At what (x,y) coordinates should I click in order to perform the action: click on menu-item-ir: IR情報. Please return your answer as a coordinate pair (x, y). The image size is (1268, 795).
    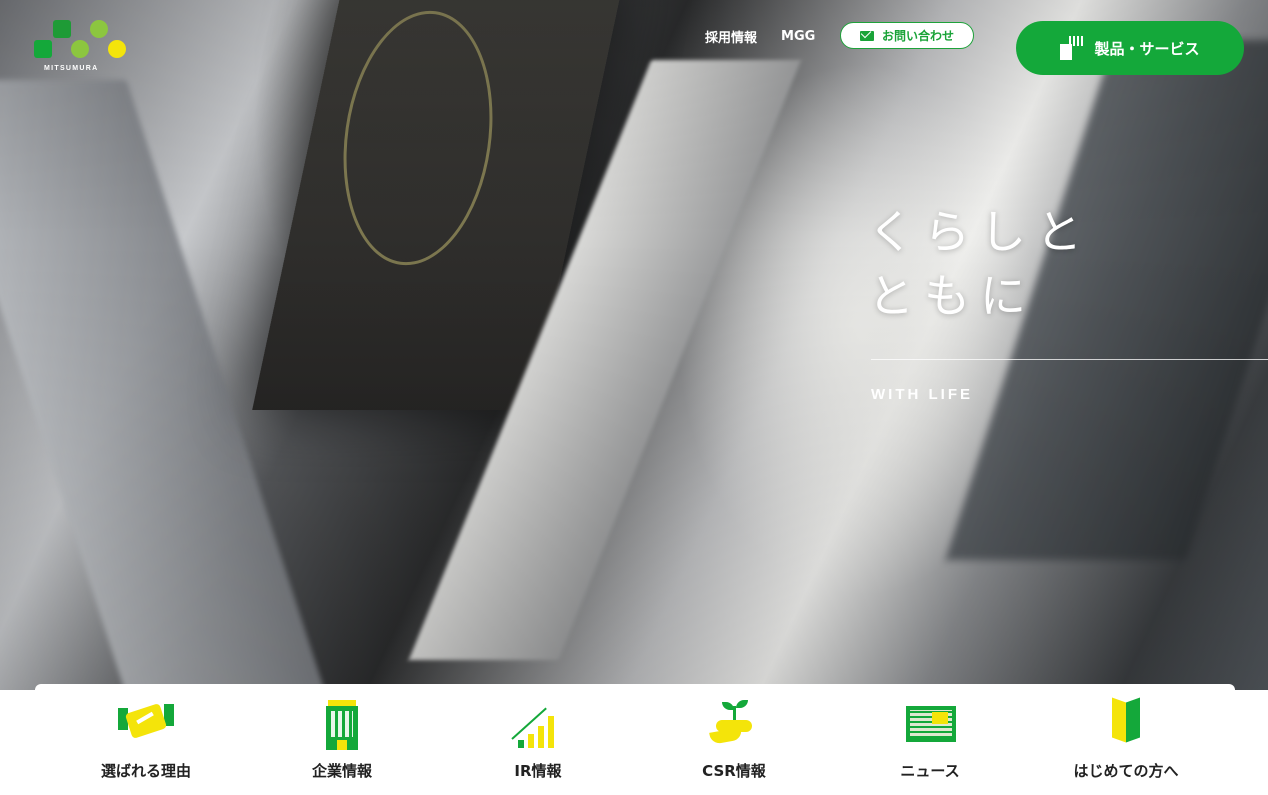
    Looking at the image, I should click on (538, 743).